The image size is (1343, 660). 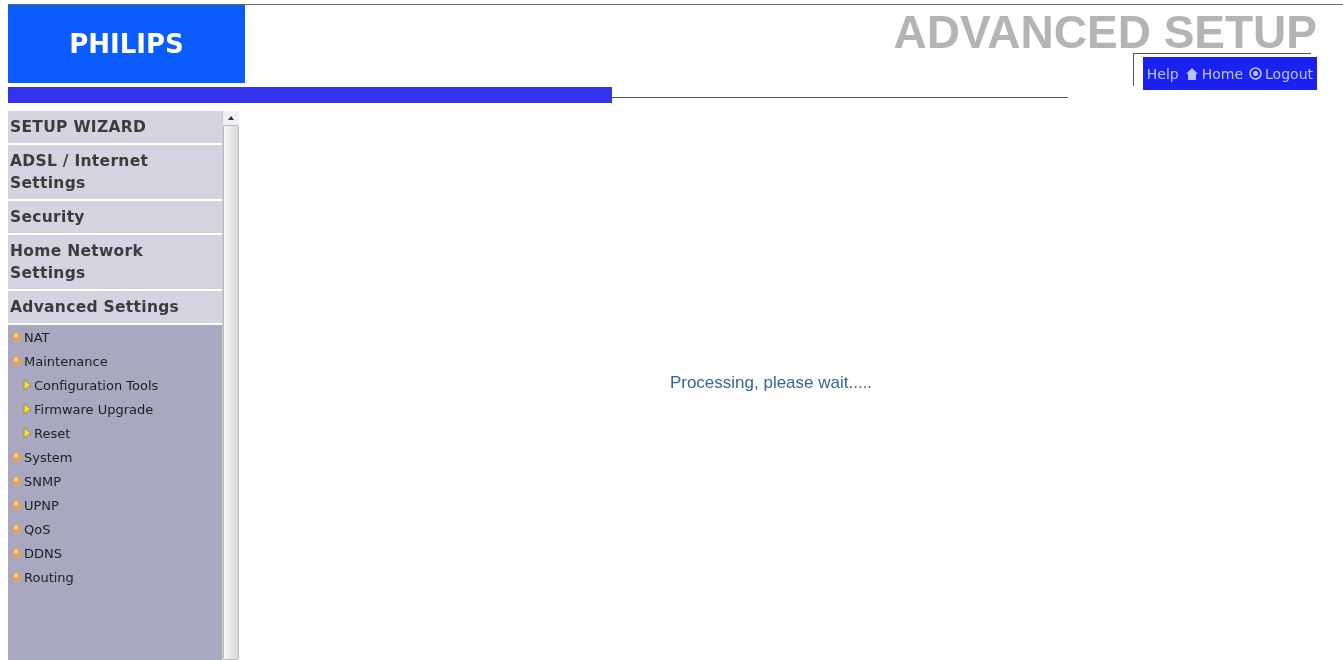 What do you see at coordinates (1256, 73) in the screenshot?
I see `power-icon` at bounding box center [1256, 73].